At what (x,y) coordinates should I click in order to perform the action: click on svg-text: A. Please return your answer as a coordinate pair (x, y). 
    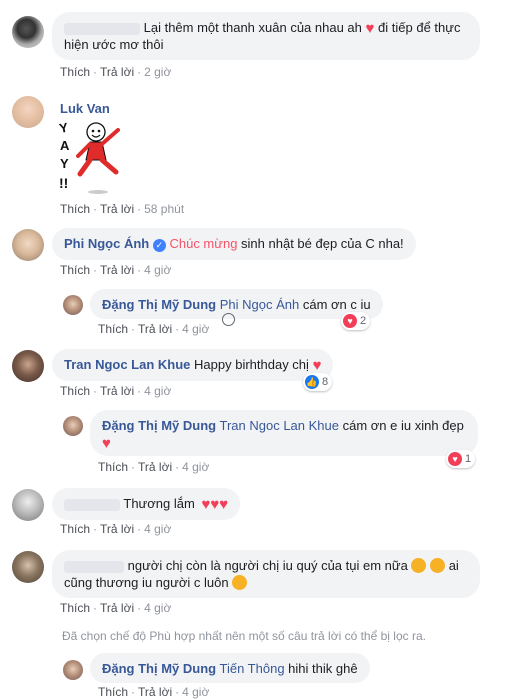
    Looking at the image, I should click on (65, 145).